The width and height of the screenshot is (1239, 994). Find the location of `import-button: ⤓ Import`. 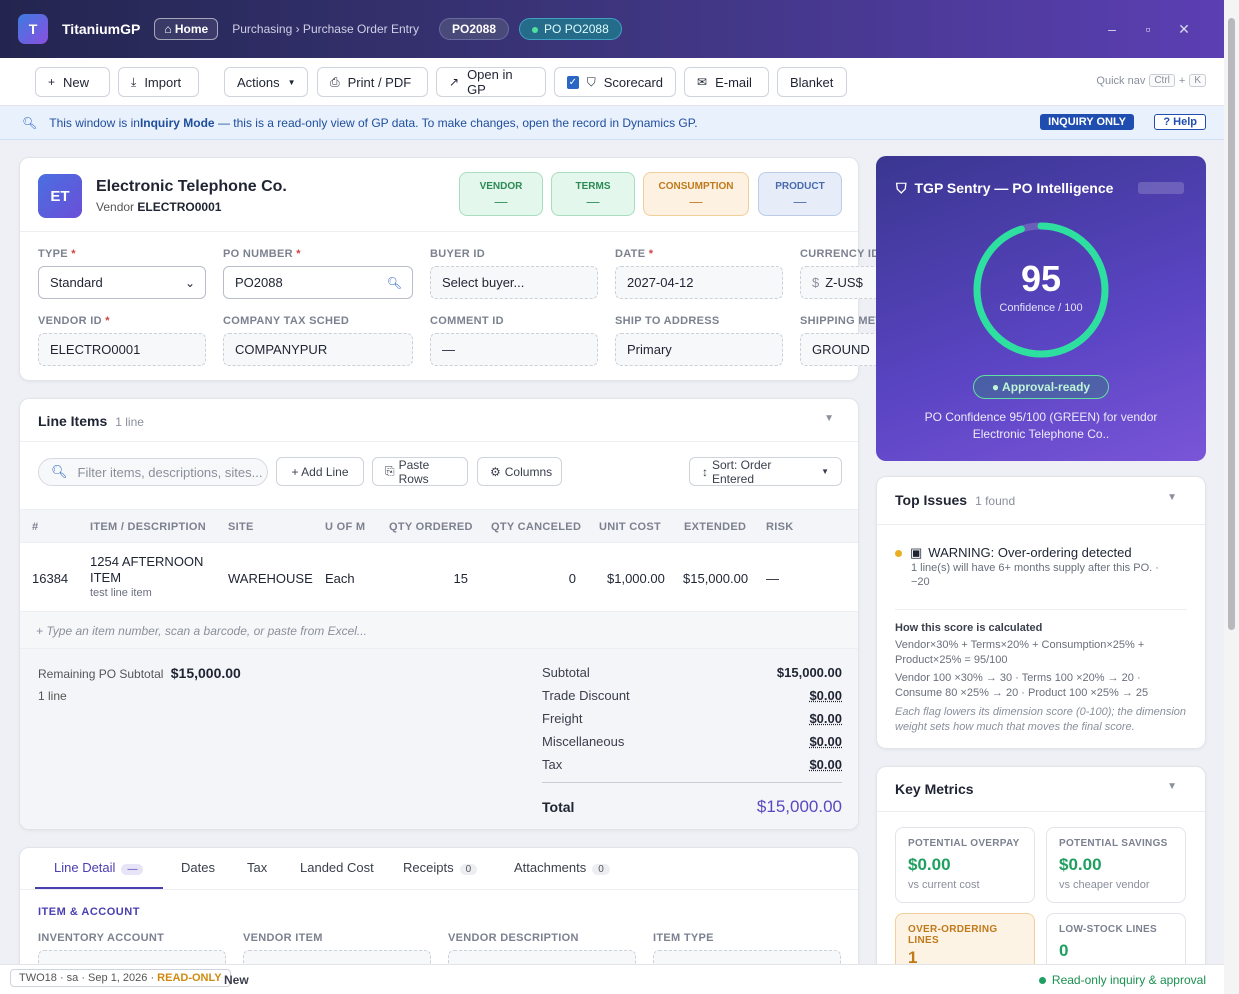

import-button: ⤓ Import is located at coordinates (158, 82).